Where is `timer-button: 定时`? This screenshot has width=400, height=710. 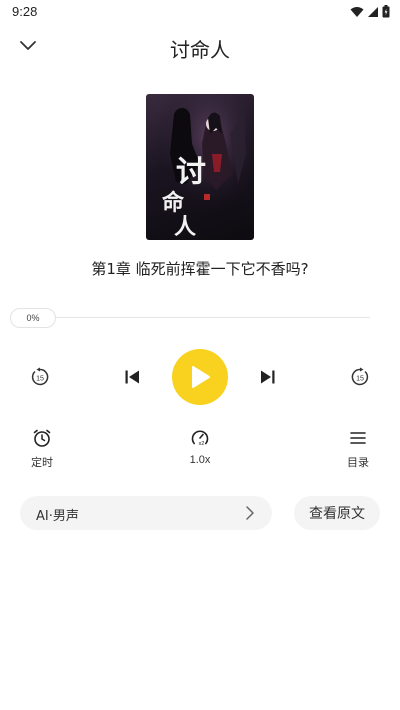 timer-button: 定时 is located at coordinates (42, 449).